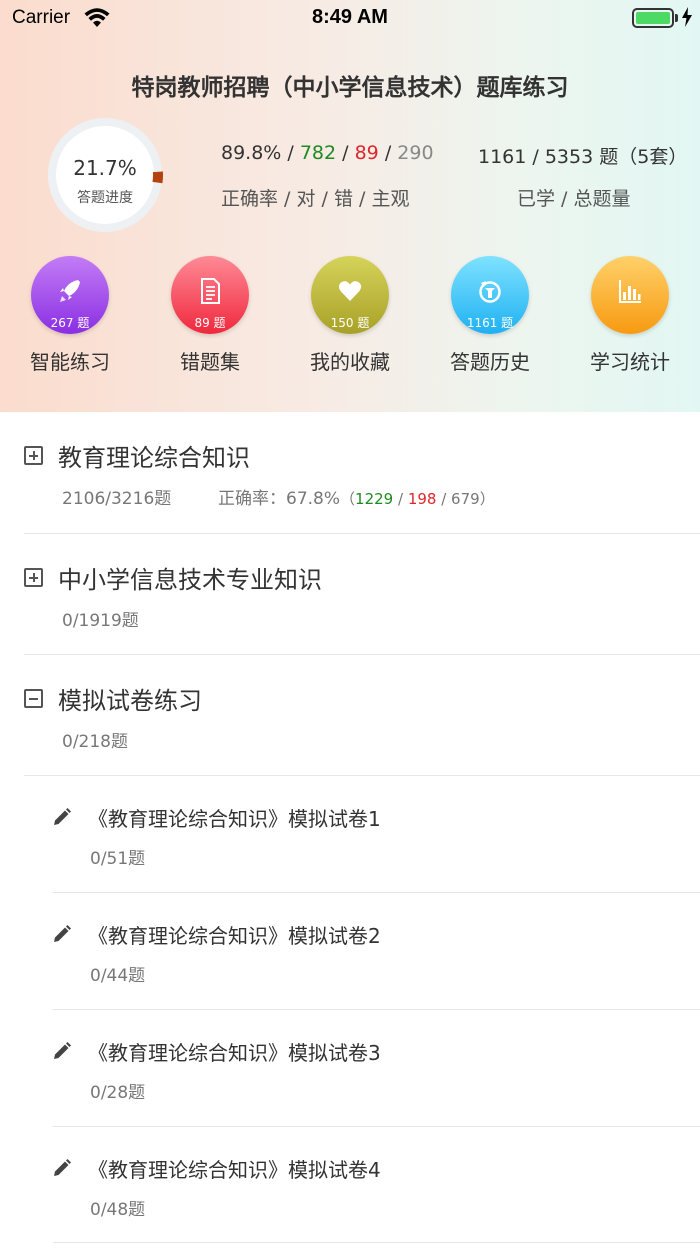 This screenshot has width=700, height=1244. Describe the element at coordinates (653, 18) in the screenshot. I see `battery-icon` at that location.